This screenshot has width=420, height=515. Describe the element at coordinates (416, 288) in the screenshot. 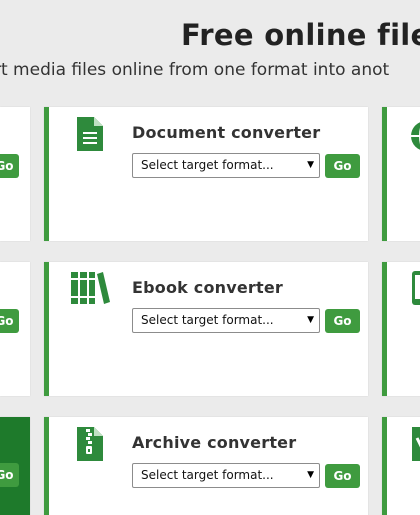

I see `tablet-icon` at that location.